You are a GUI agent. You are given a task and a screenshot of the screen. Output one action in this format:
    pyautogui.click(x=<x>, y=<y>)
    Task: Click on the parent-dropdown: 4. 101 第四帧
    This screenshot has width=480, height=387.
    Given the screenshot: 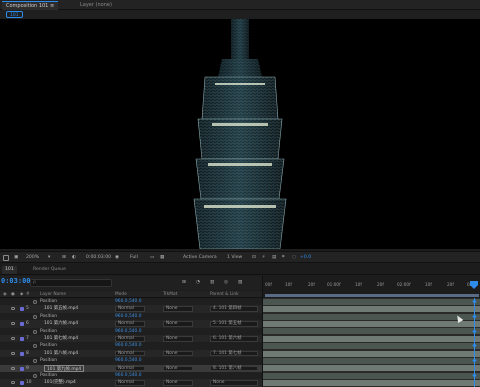 What is the action you would take?
    pyautogui.click(x=234, y=309)
    